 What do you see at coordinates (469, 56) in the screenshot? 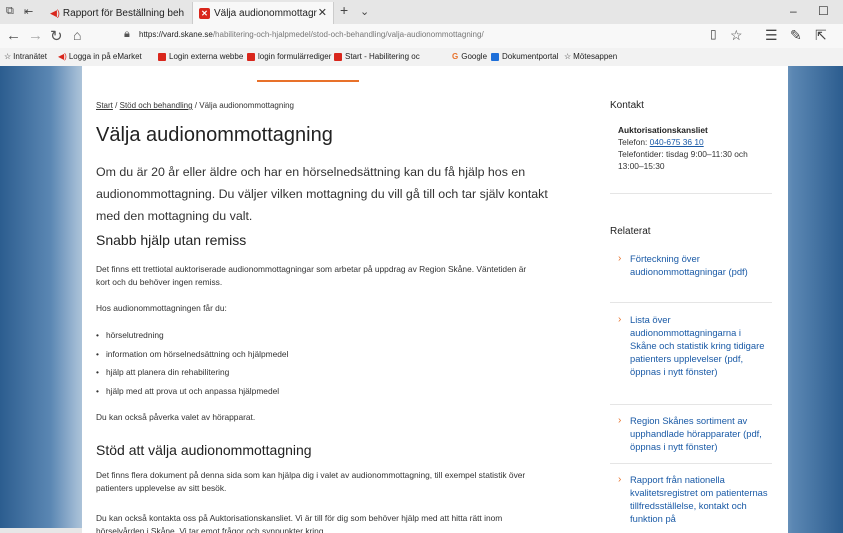
I see `fav-google: G Google` at bounding box center [469, 56].